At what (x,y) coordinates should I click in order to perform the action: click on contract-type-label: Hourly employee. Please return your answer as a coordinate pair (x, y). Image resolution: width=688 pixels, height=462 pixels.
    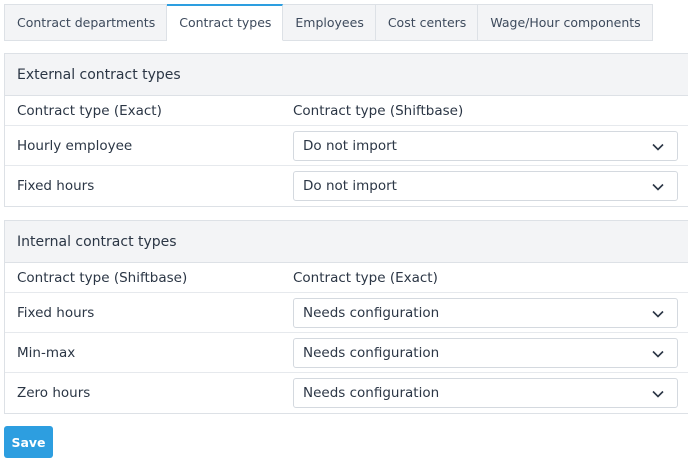
    Looking at the image, I should click on (75, 145).